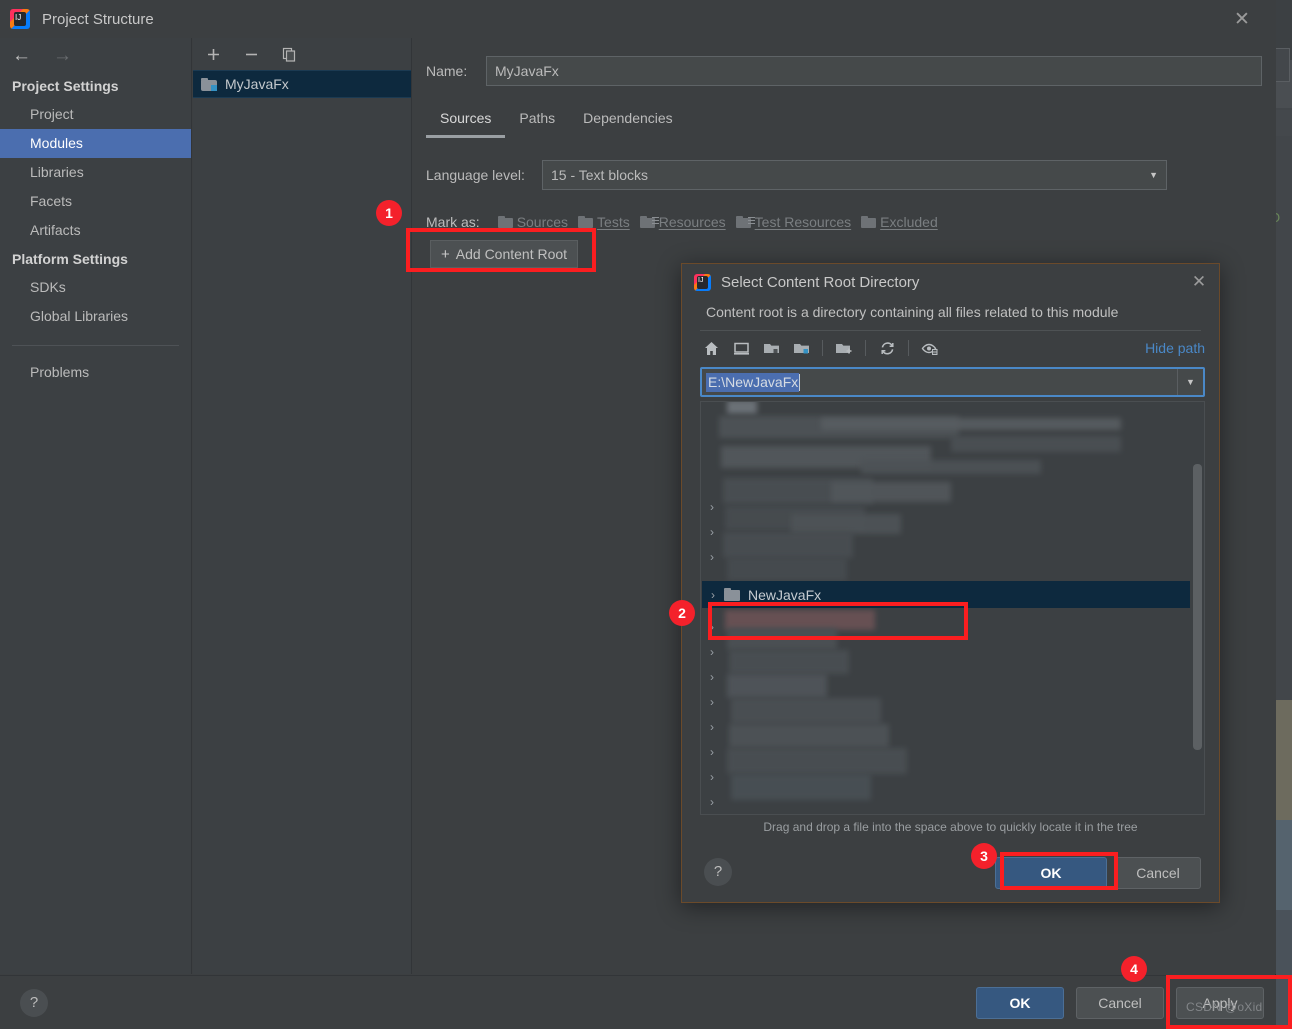  What do you see at coordinates (1020, 1003) in the screenshot?
I see `ok-button: OK` at bounding box center [1020, 1003].